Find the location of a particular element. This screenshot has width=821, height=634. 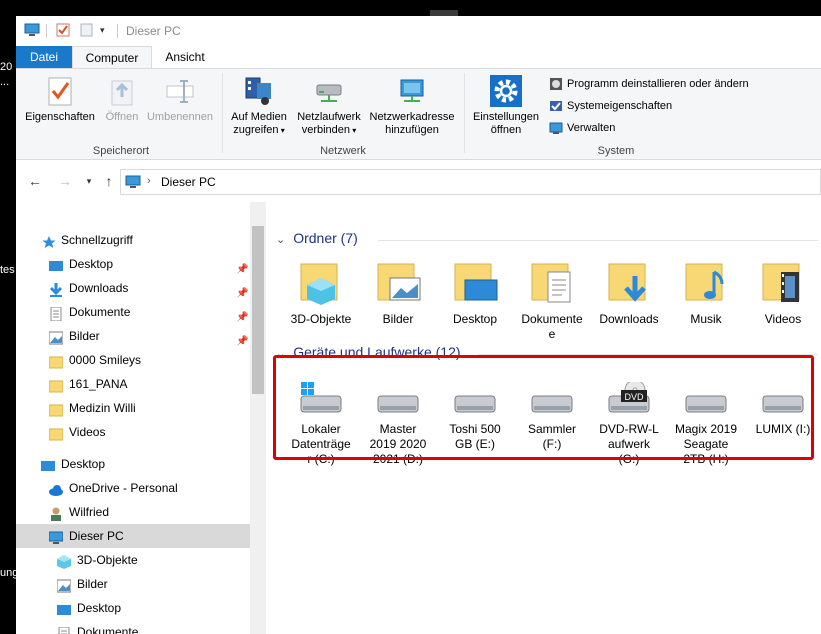

nav-label: Dokumente is located at coordinates (100, 312).